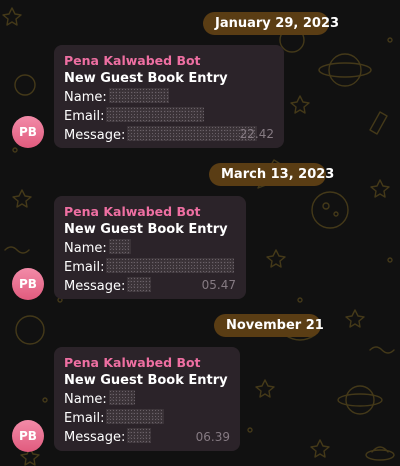 The image size is (400, 466). What do you see at coordinates (271, 23) in the screenshot?
I see `date-separator: January 29, 2023` at bounding box center [271, 23].